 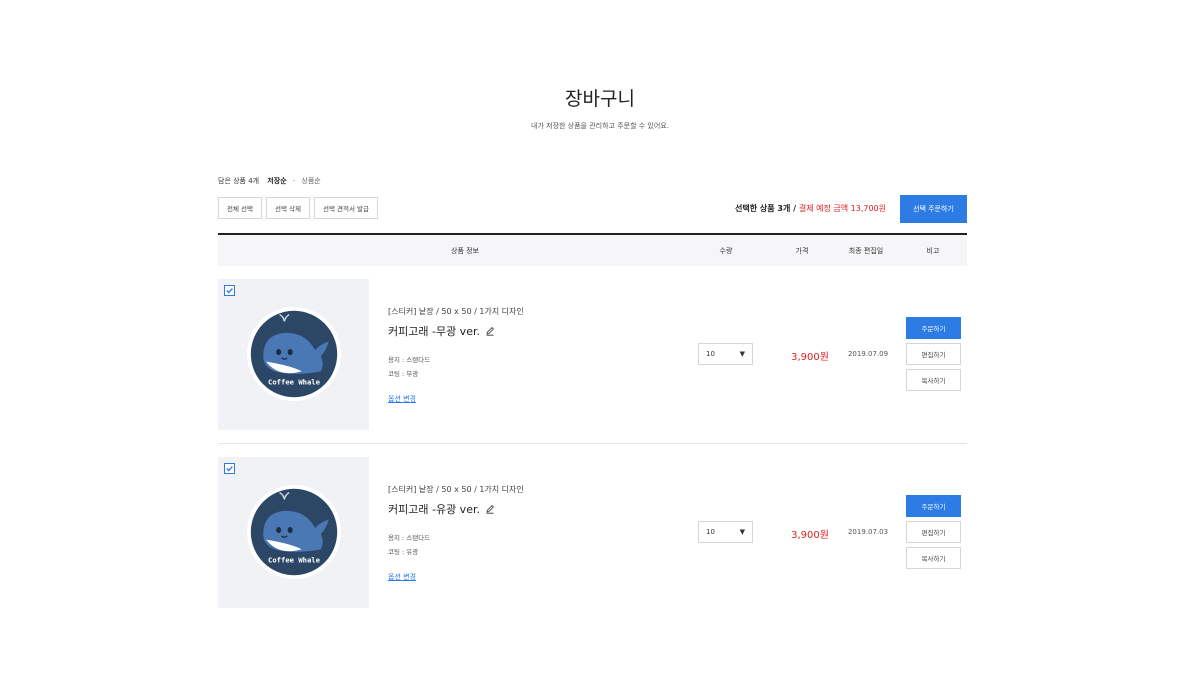 What do you see at coordinates (868, 532) in the screenshot?
I see `item-last-edited: 2019.07.03` at bounding box center [868, 532].